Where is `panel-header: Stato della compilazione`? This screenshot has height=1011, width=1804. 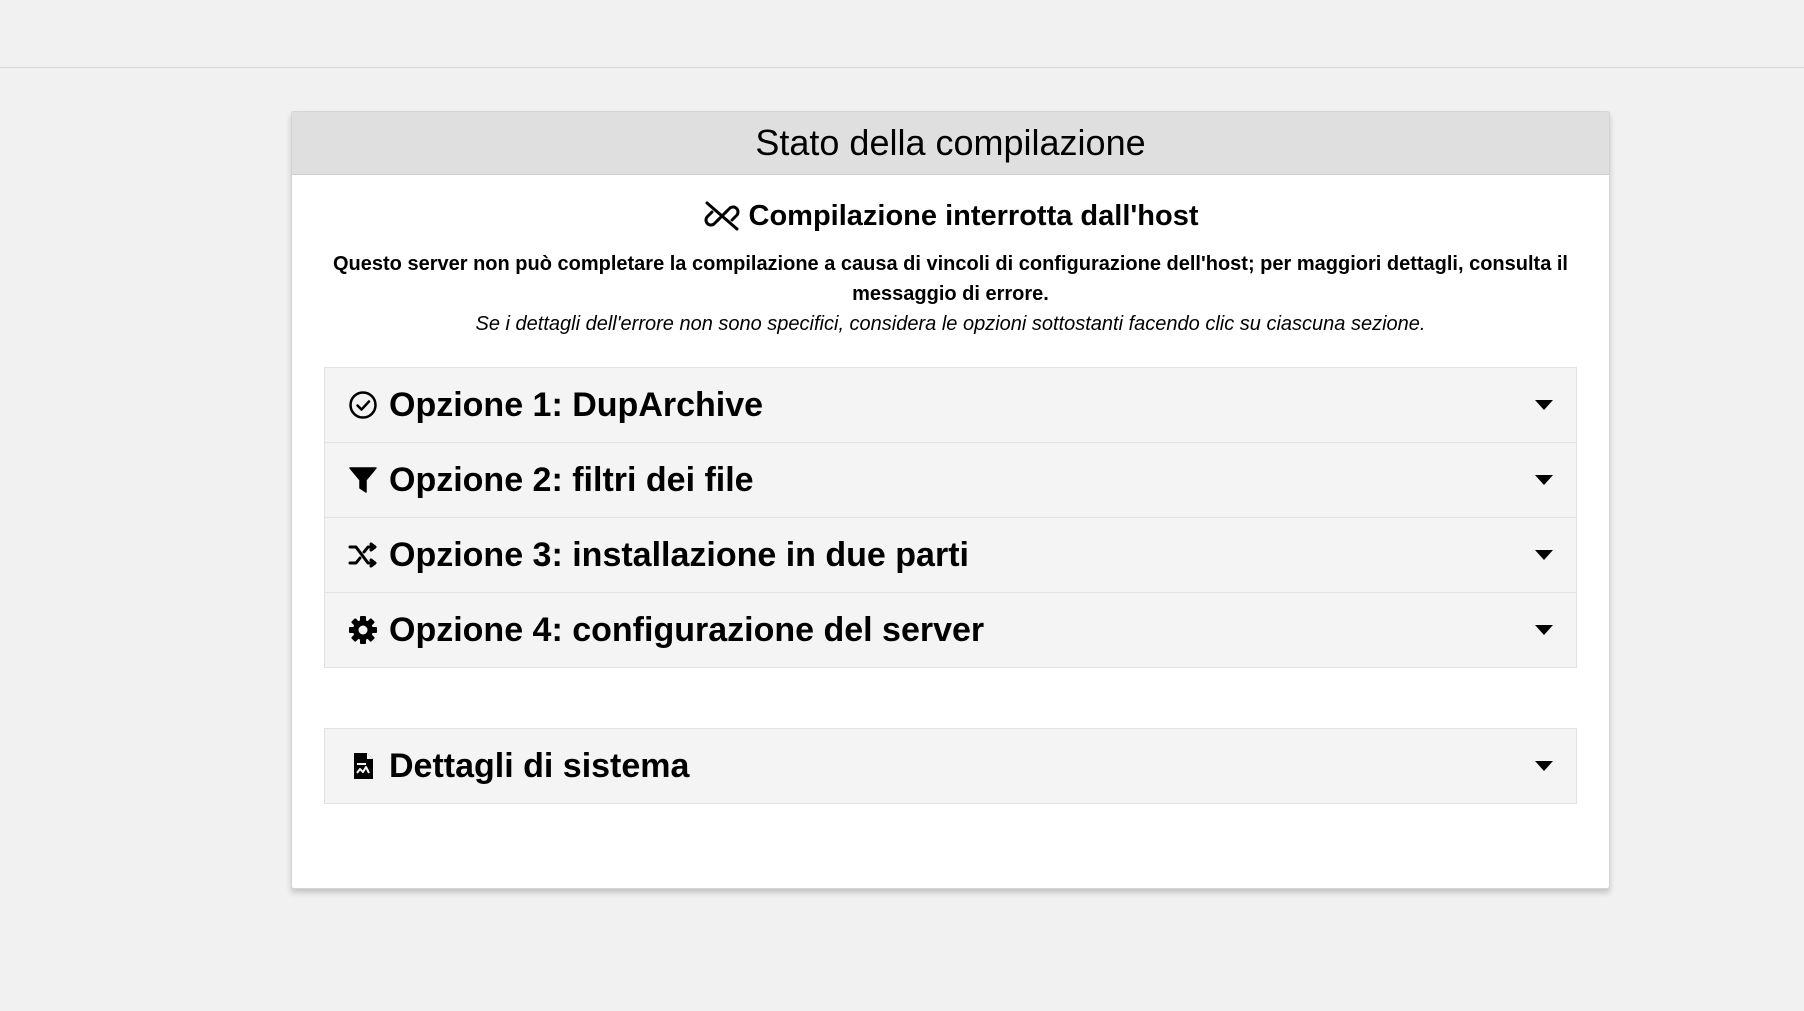 panel-header: Stato della compilazione is located at coordinates (950, 143).